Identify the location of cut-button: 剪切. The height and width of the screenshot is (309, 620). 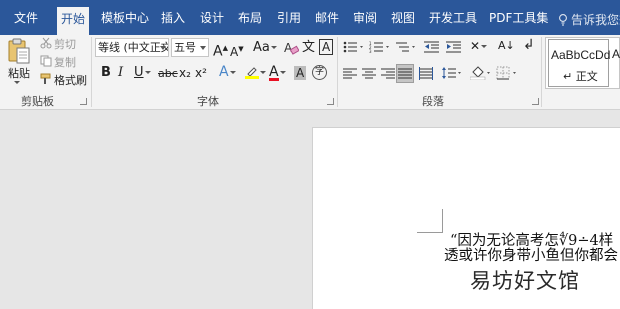
(65, 44).